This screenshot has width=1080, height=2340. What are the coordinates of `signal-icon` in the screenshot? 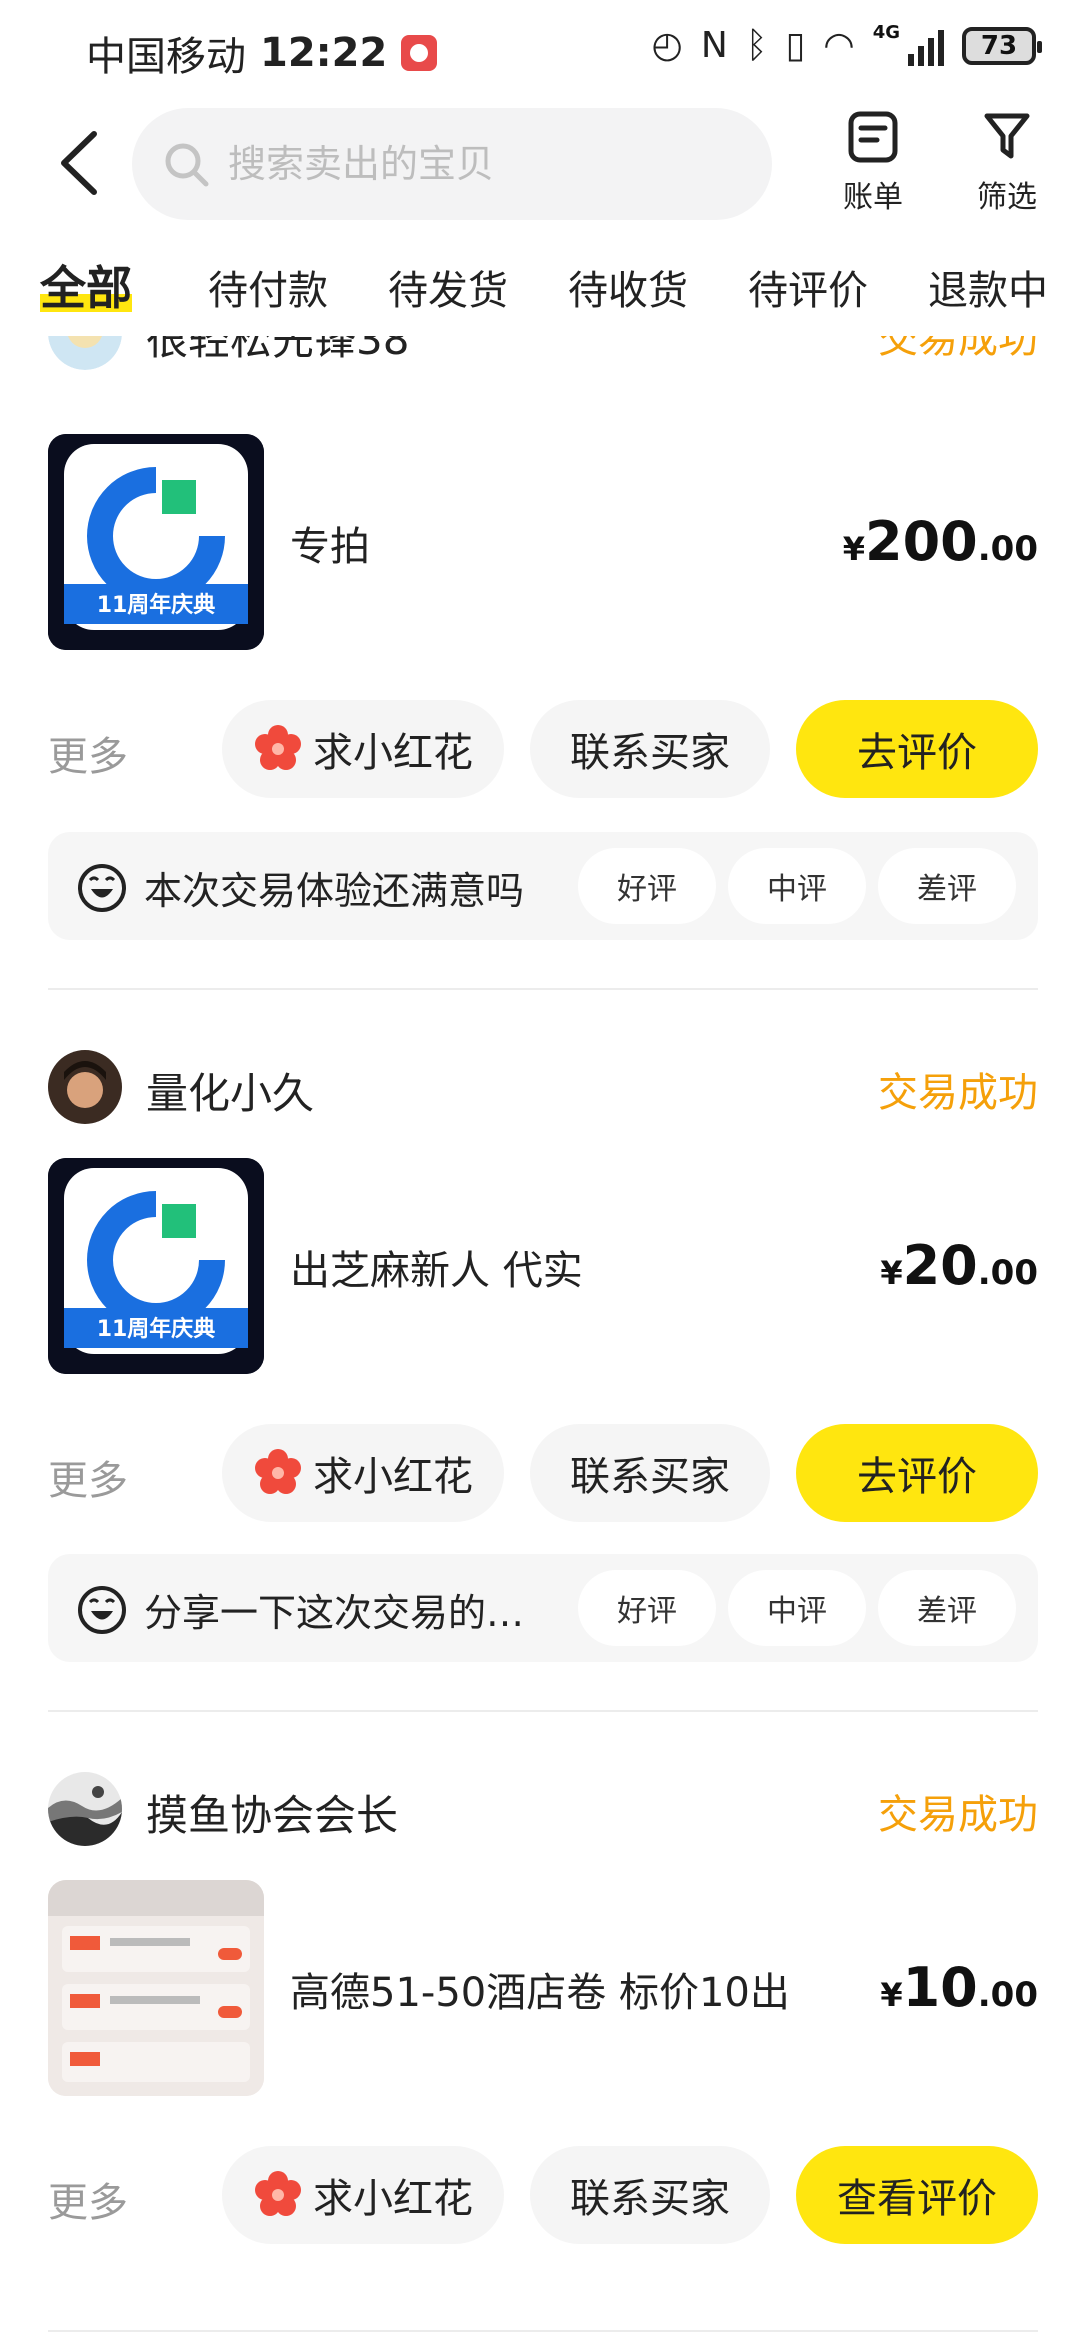 It's located at (926, 46).